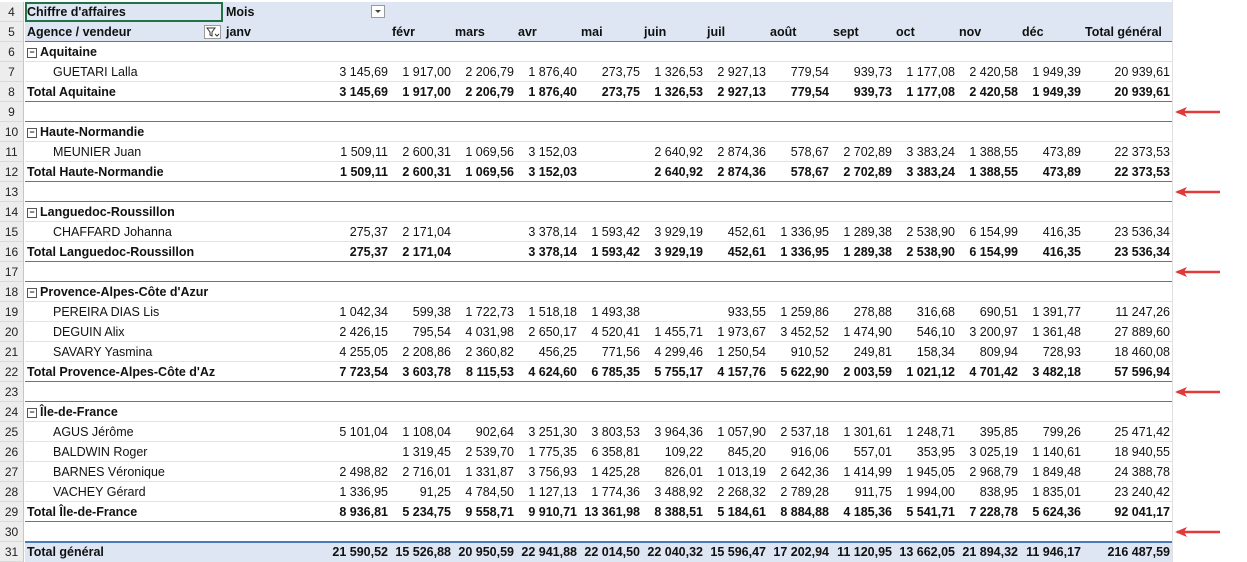  What do you see at coordinates (1127, 32) in the screenshot?
I see `month-header: Total général` at bounding box center [1127, 32].